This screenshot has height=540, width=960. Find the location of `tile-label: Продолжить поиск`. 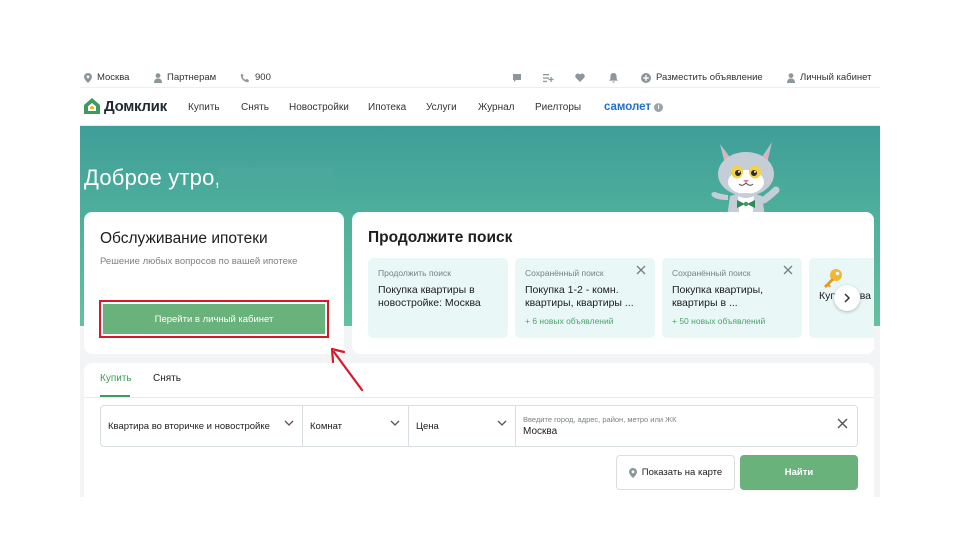

tile-label: Продолжить поиск is located at coordinates (415, 273).